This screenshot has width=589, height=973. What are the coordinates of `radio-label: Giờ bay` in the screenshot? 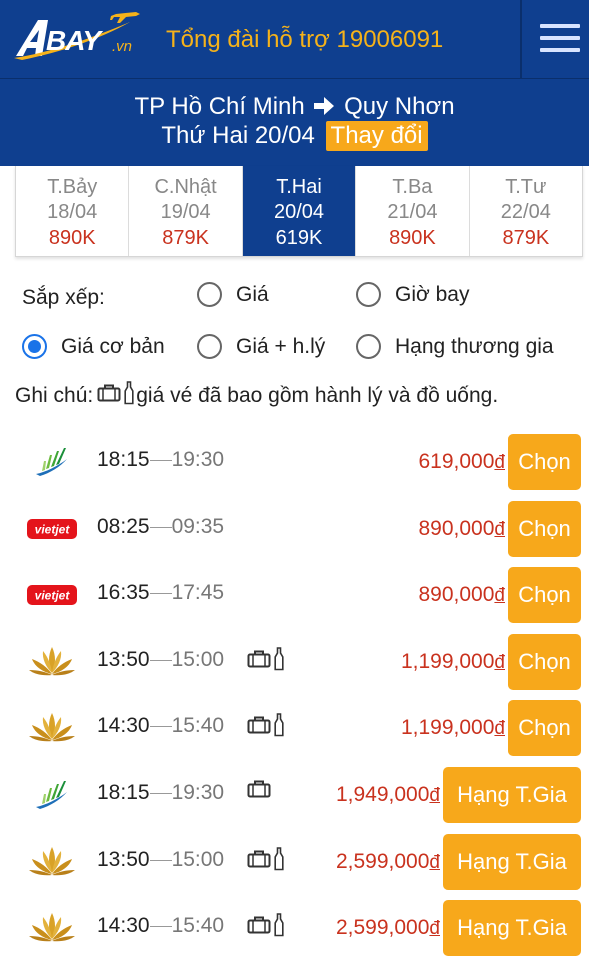 It's located at (432, 294).